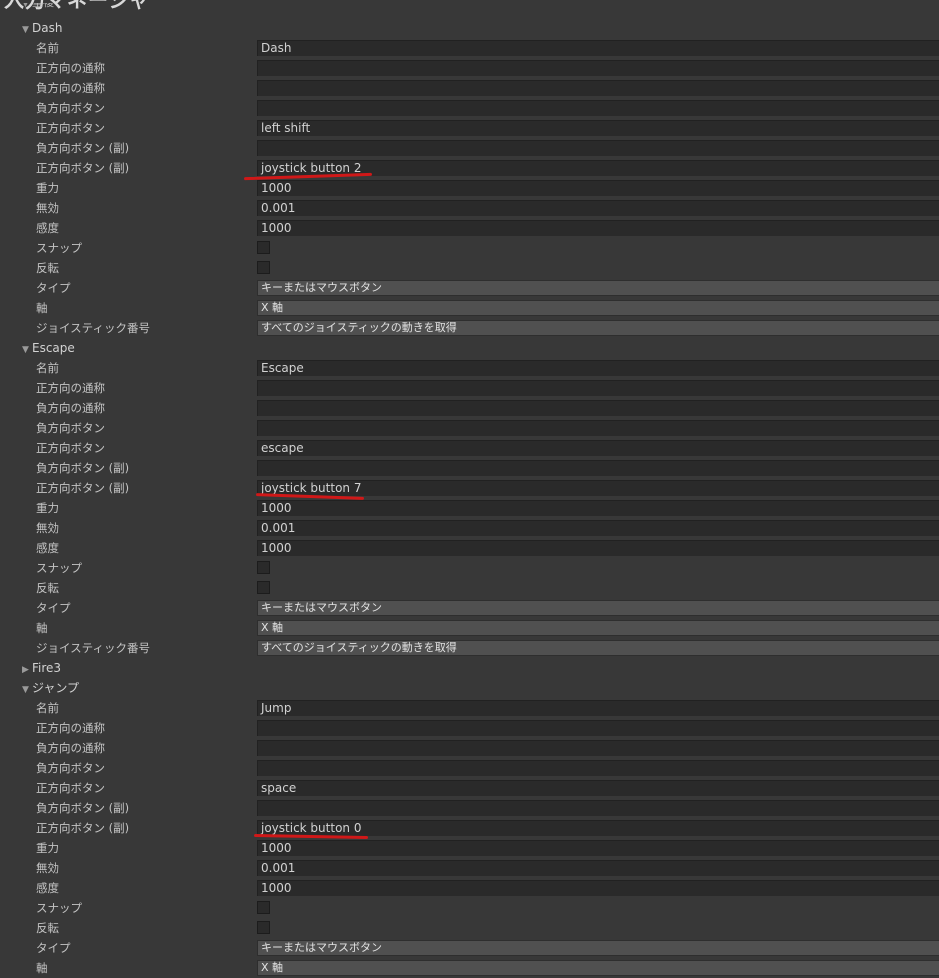  Describe the element at coordinates (598, 368) in the screenshot. I see `name-field: Escape` at that location.